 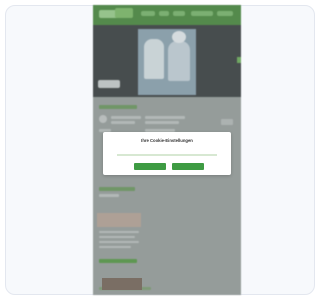 I want to click on accept-all-button, so click(x=188, y=166).